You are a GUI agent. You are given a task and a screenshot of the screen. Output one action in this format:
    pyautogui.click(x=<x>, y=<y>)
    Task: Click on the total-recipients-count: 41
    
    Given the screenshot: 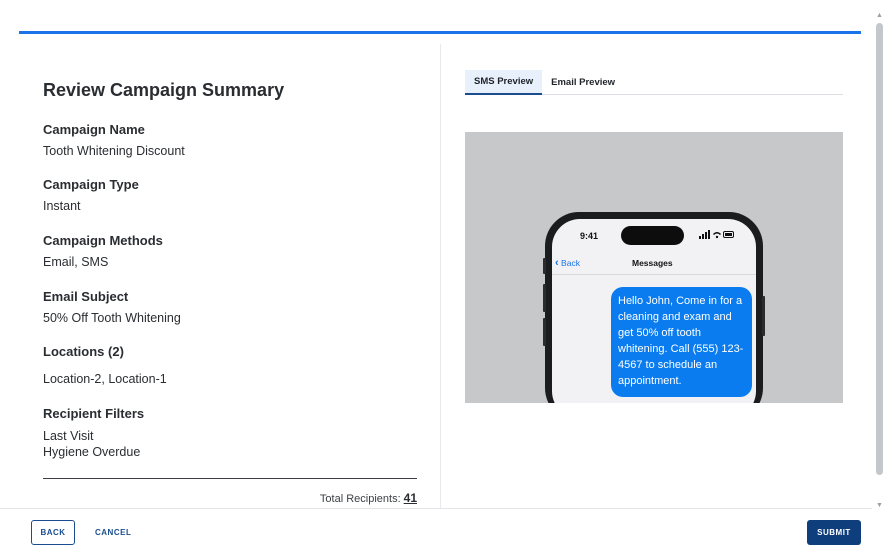 What is the action you would take?
    pyautogui.click(x=410, y=498)
    